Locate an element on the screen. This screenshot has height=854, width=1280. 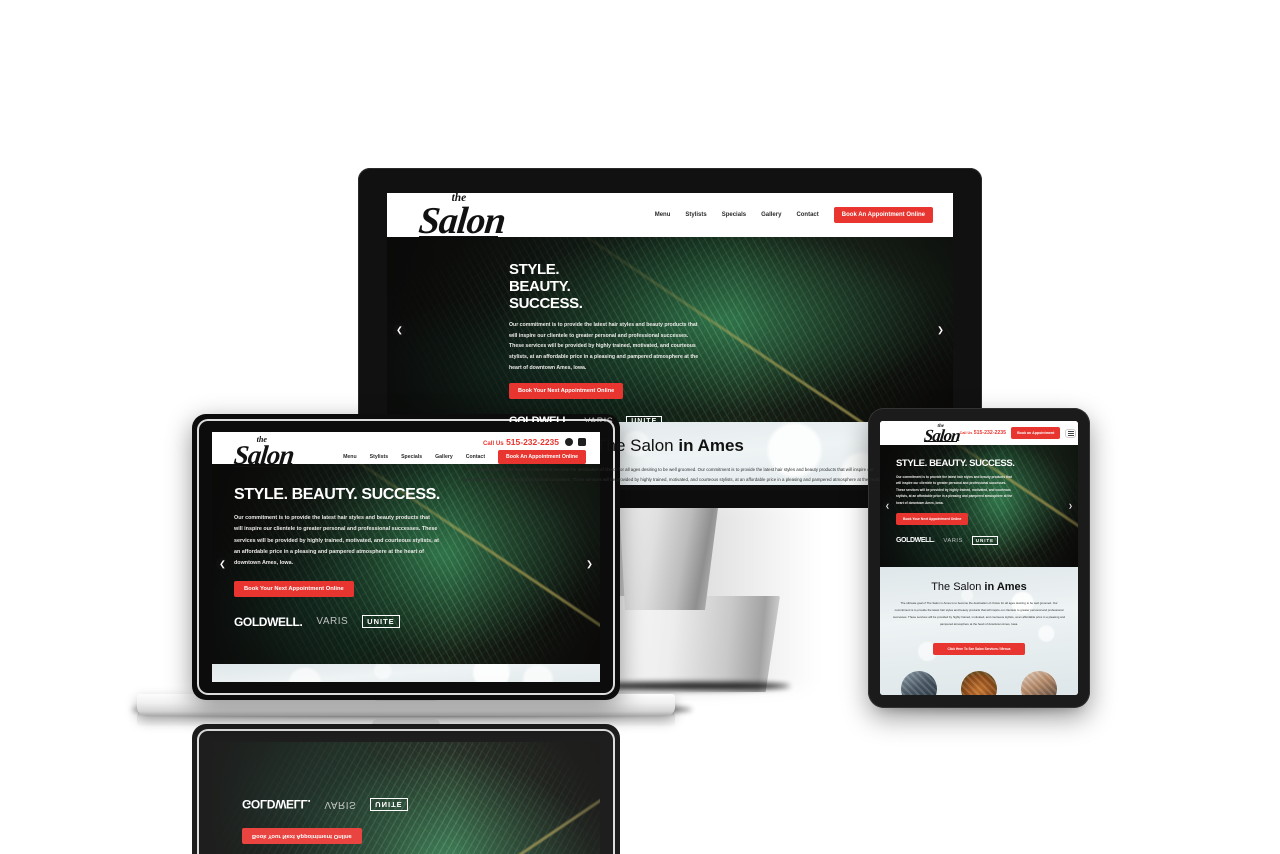
carousel-prev-arrow: ❮ is located at coordinates (399, 329).